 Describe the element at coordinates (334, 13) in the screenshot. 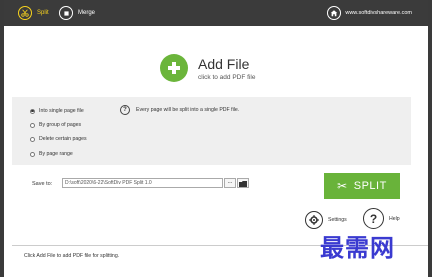

I see `home-icon` at that location.